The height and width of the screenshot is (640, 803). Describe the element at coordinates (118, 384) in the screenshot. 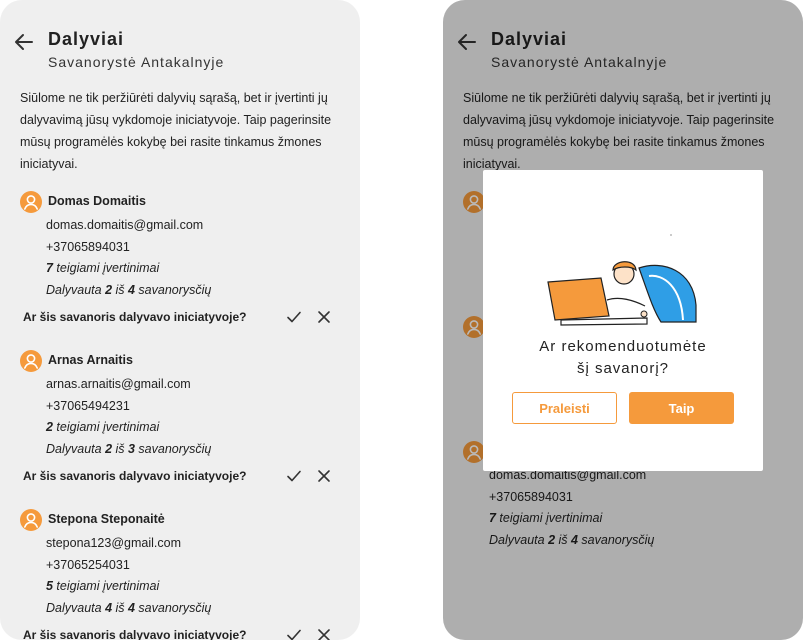

I see `participant-email: arnas.arnaitis@gmail.com` at that location.